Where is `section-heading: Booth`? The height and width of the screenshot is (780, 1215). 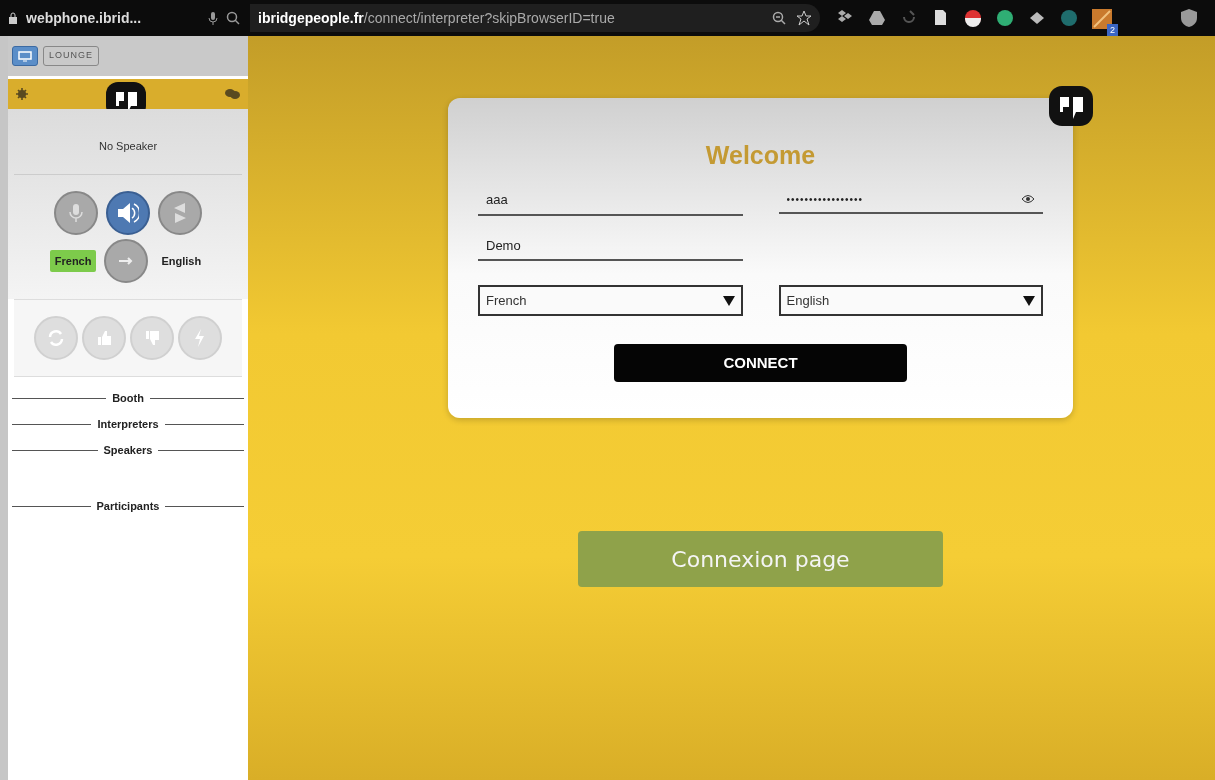
section-heading: Booth is located at coordinates (128, 398).